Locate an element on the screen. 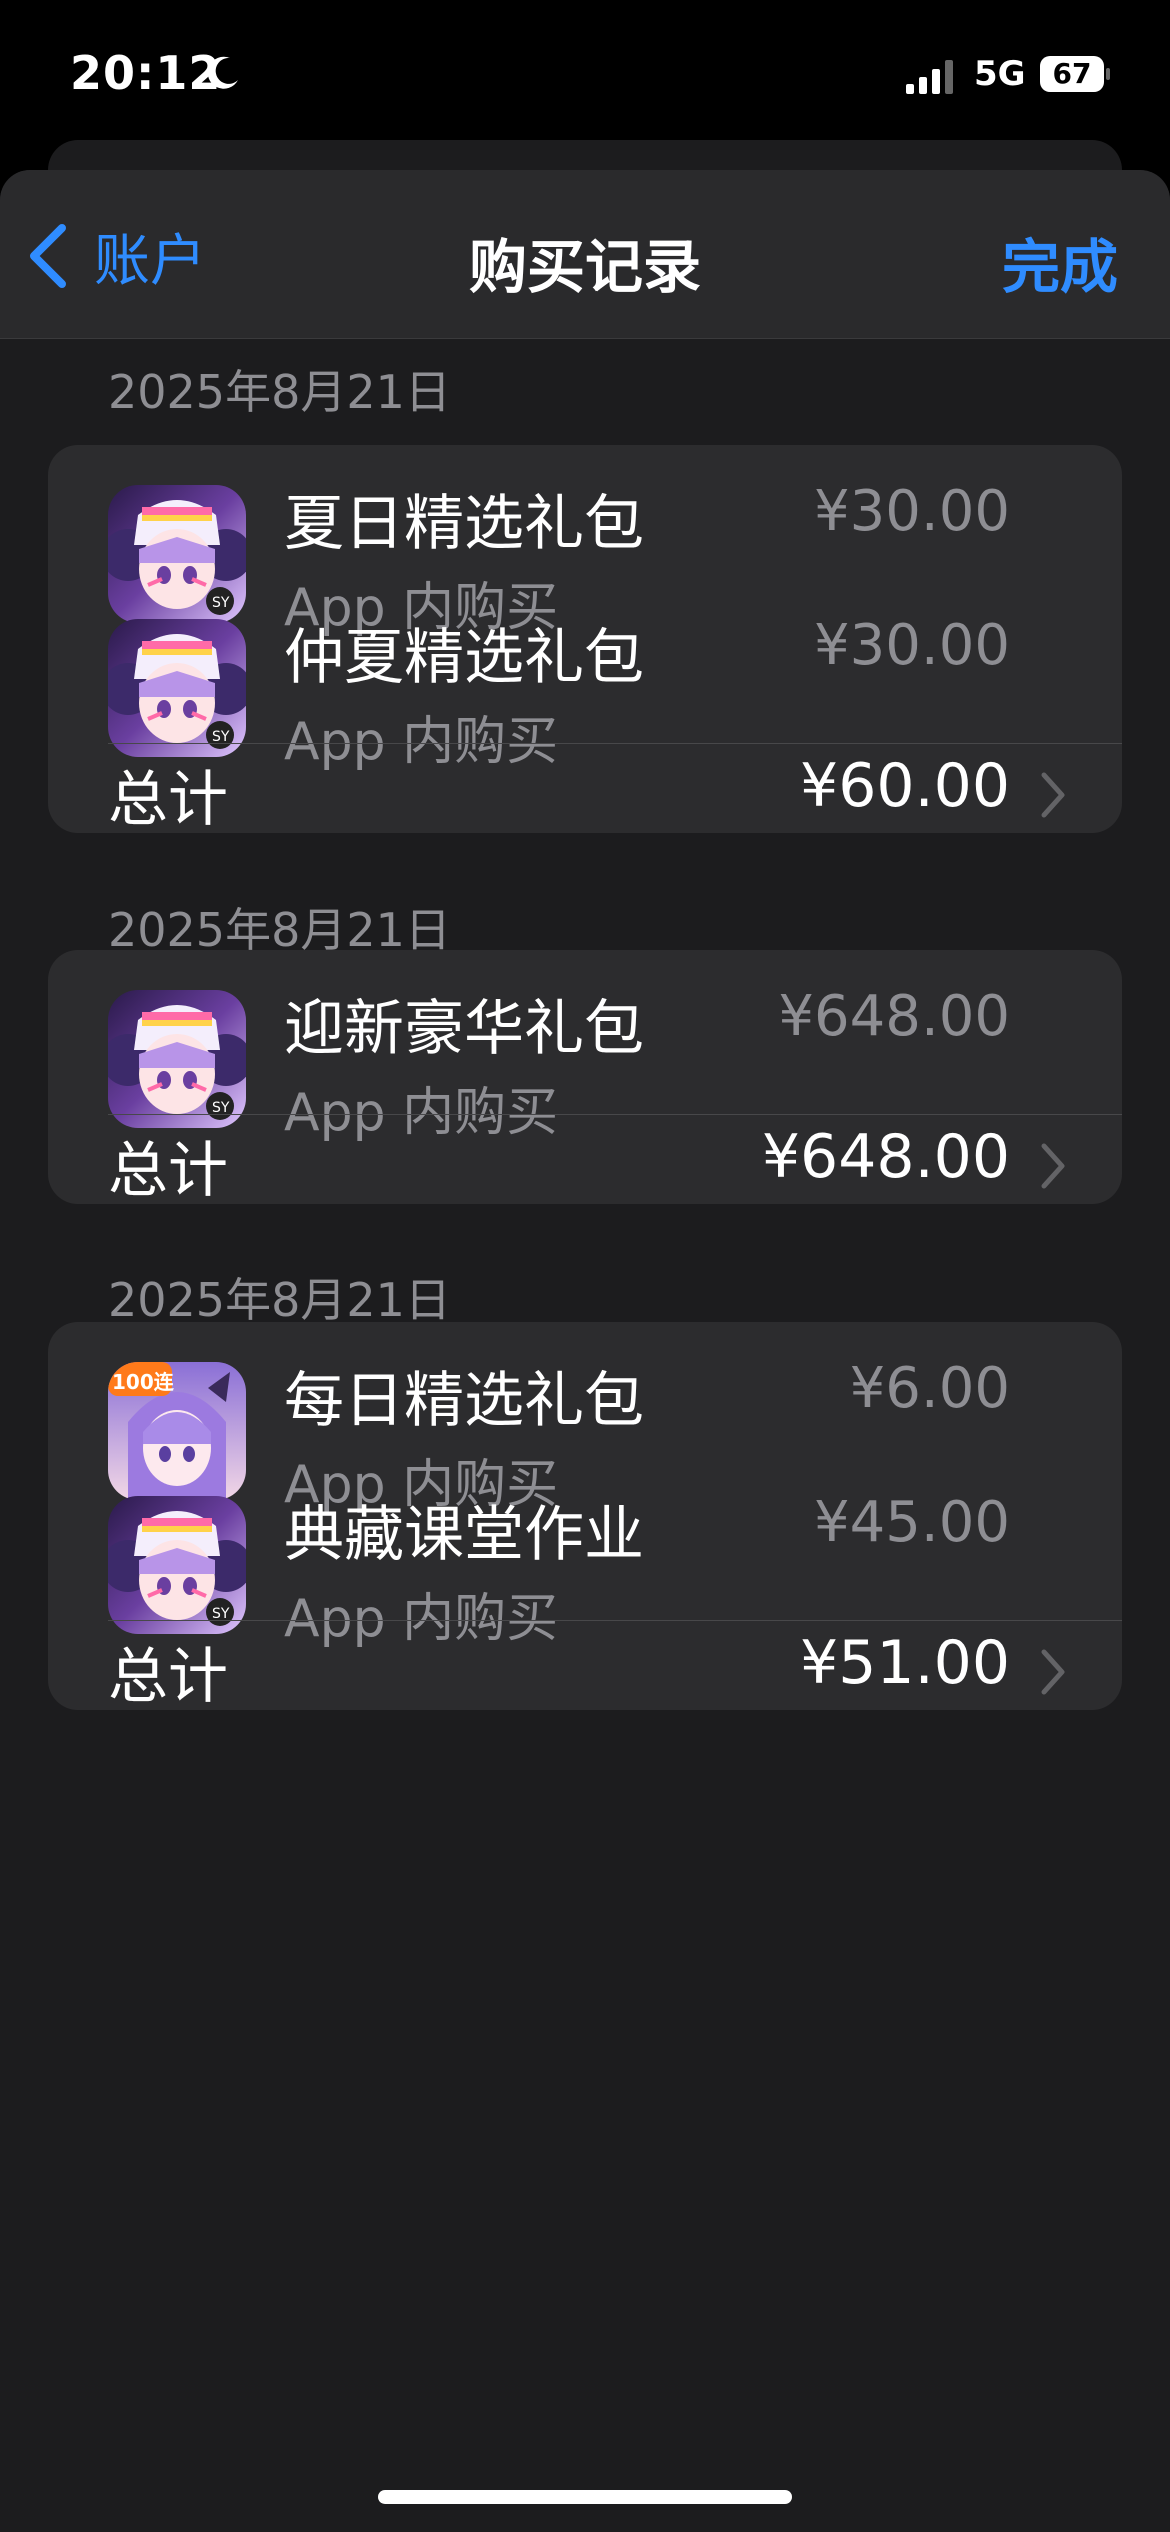 Image resolution: width=1170 pixels, height=2532 pixels. battery-level: 67 is located at coordinates (1072, 73).